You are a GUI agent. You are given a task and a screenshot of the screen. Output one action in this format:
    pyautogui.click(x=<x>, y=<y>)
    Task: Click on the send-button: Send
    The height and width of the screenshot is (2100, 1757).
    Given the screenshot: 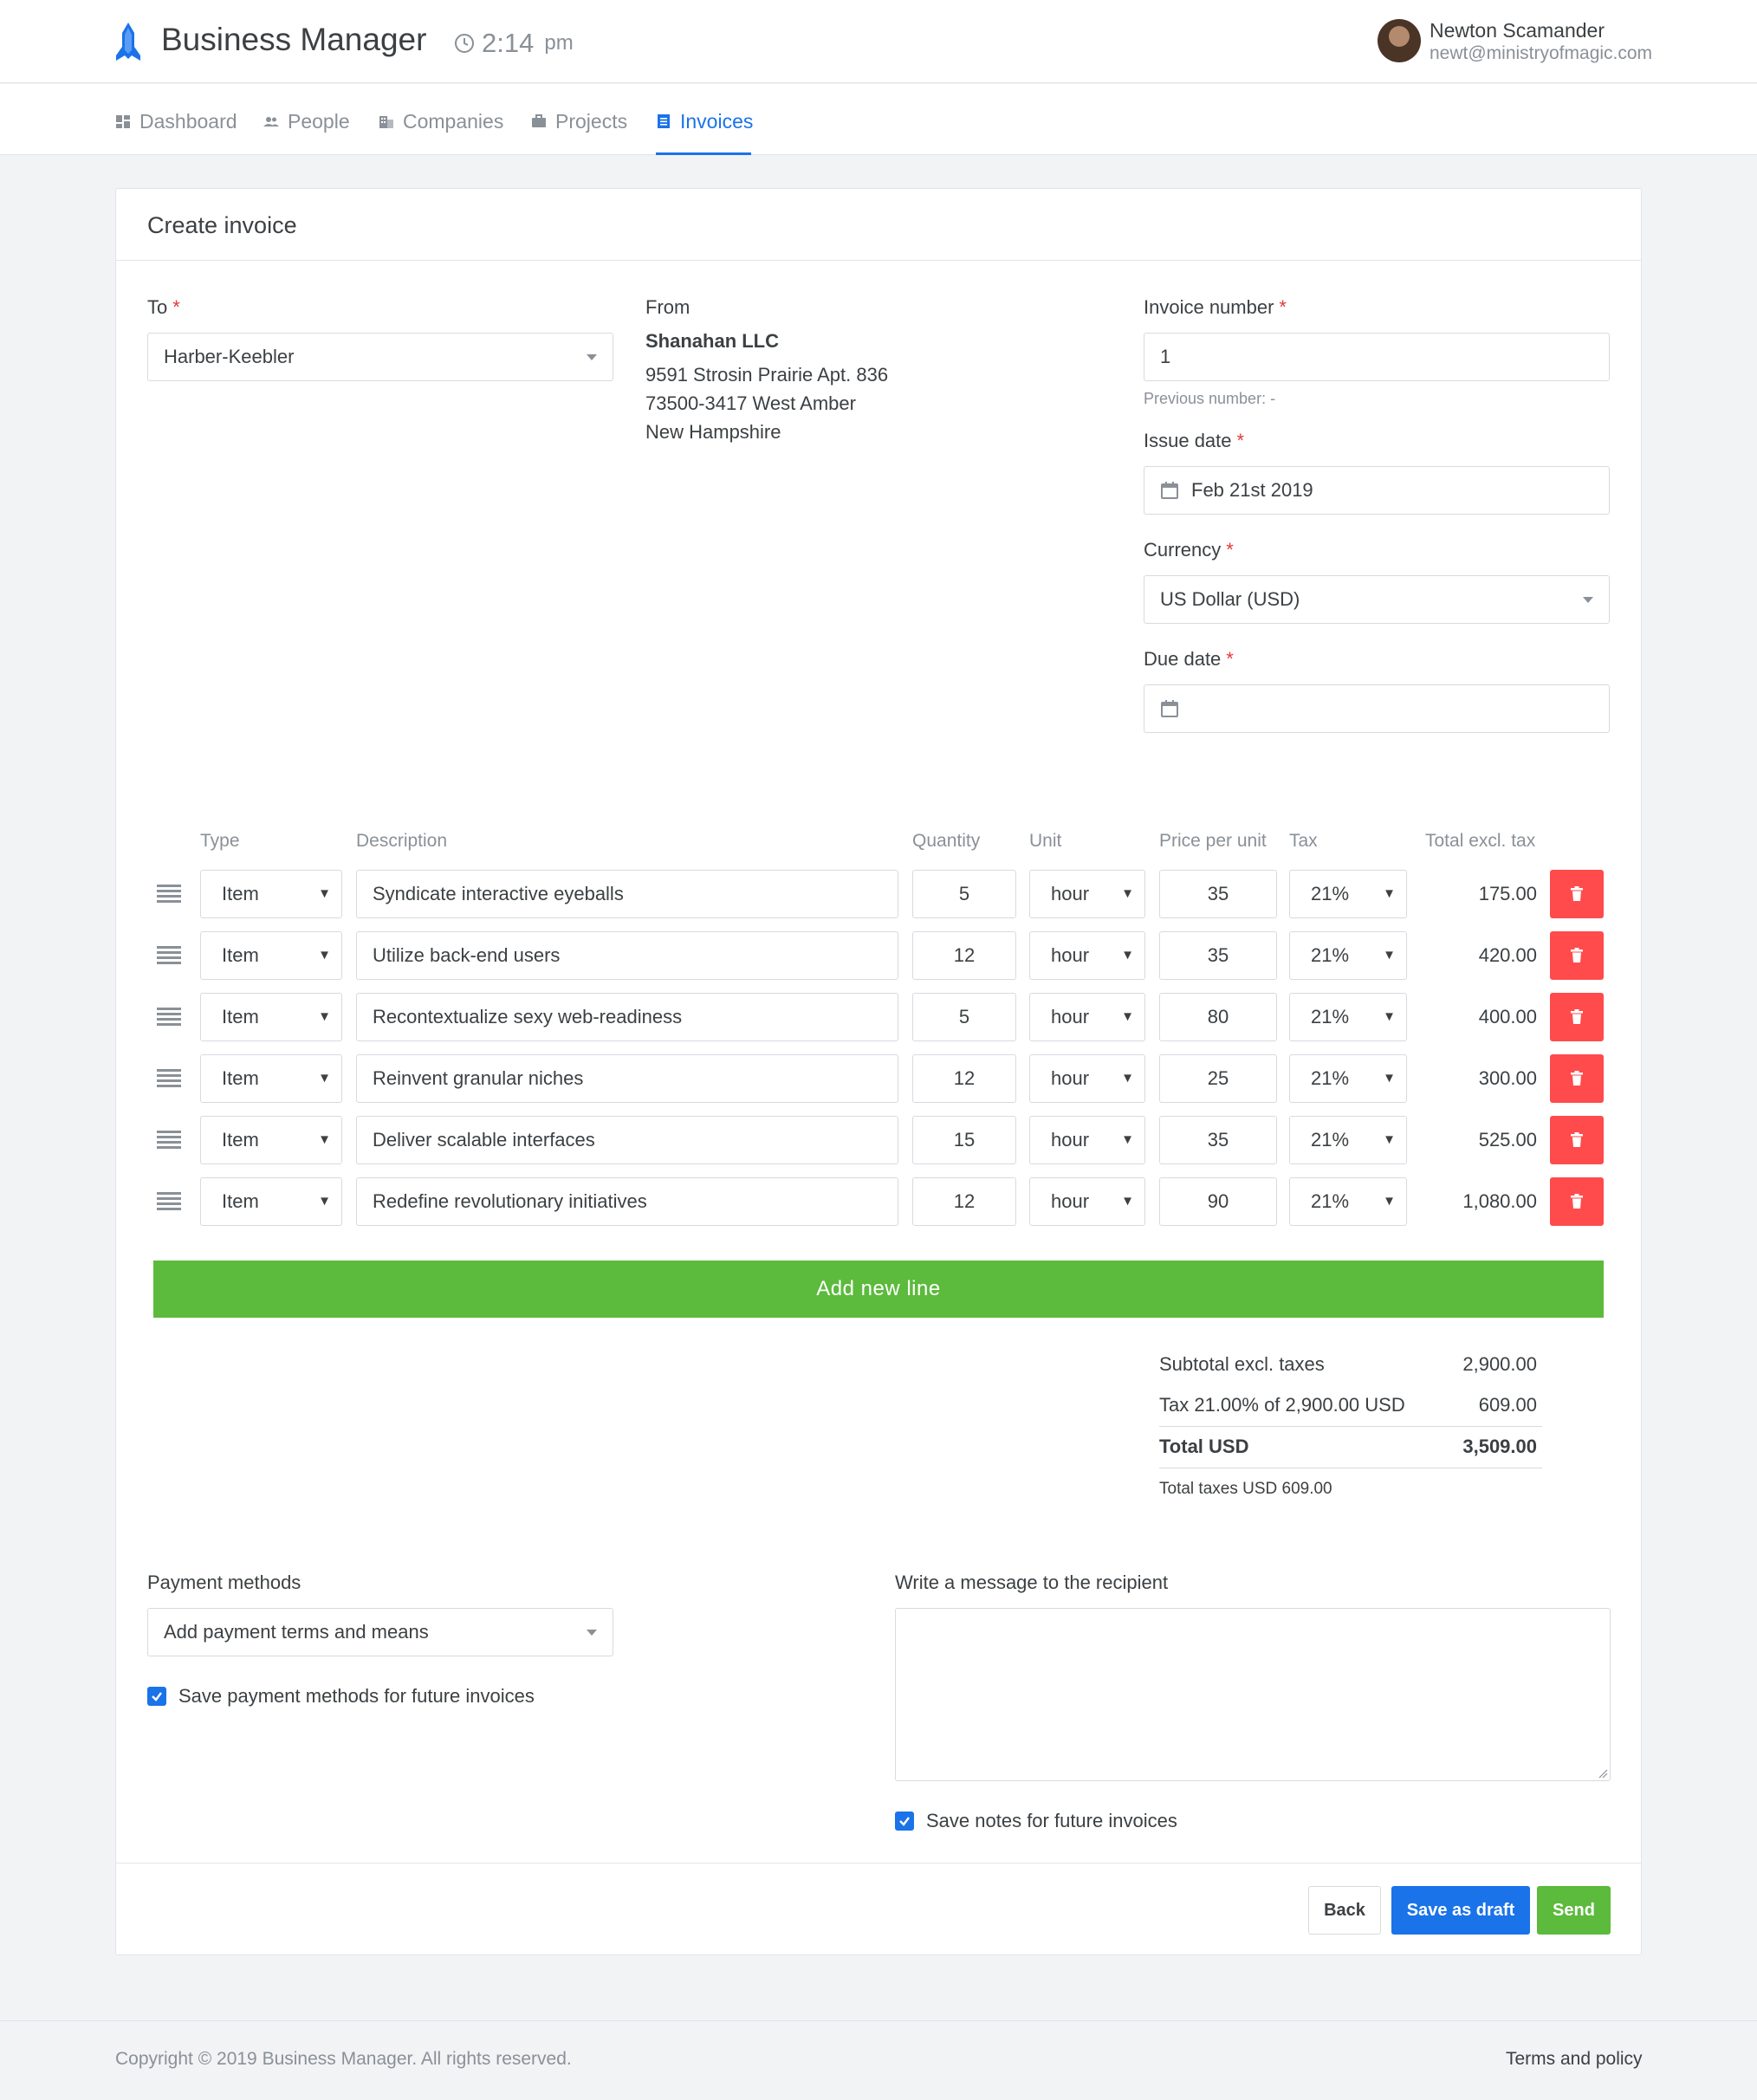 What is the action you would take?
    pyautogui.click(x=1574, y=1910)
    